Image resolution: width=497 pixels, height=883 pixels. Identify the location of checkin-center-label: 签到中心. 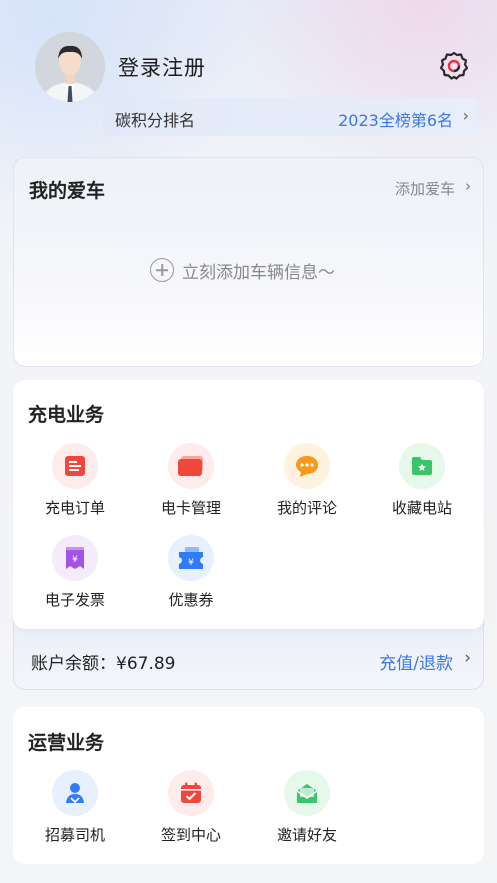
(190, 835).